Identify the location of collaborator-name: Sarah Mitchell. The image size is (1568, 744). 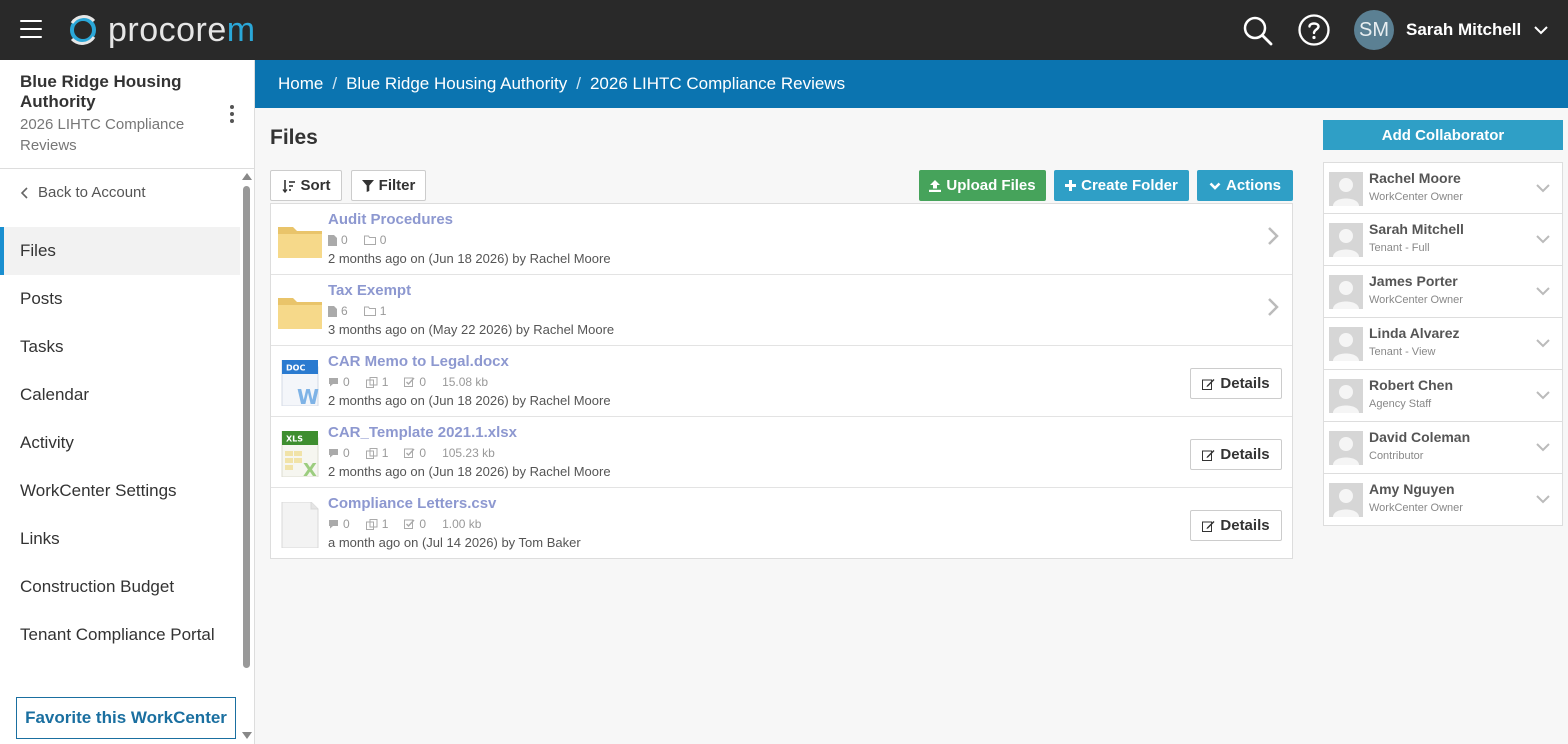
(1416, 229).